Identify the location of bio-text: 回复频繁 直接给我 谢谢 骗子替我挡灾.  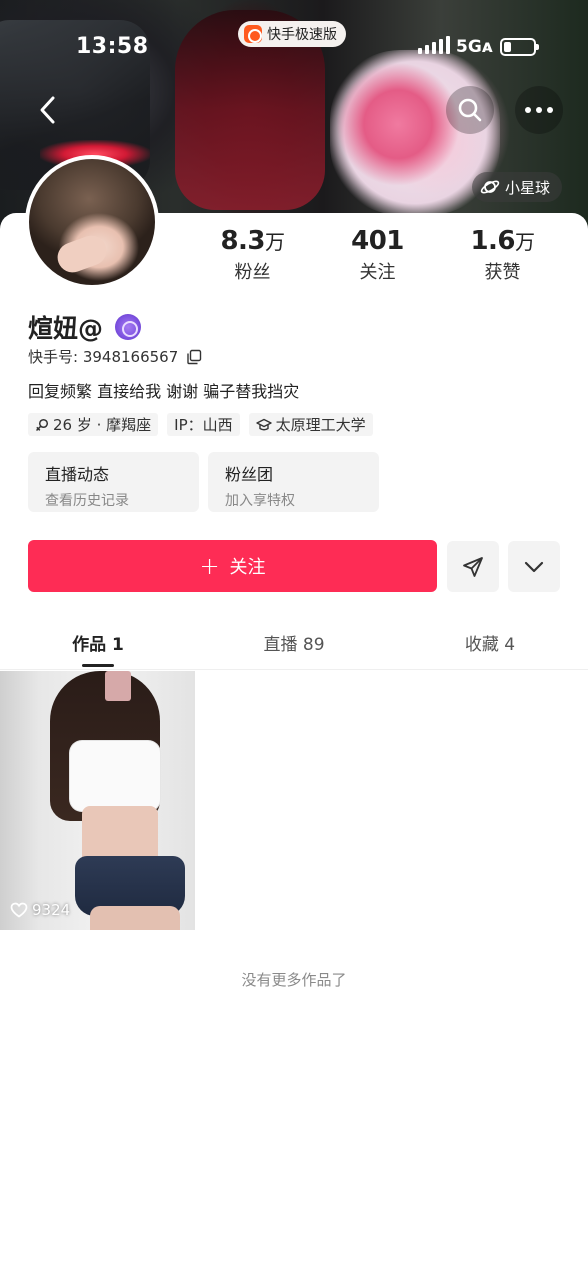
(164, 391).